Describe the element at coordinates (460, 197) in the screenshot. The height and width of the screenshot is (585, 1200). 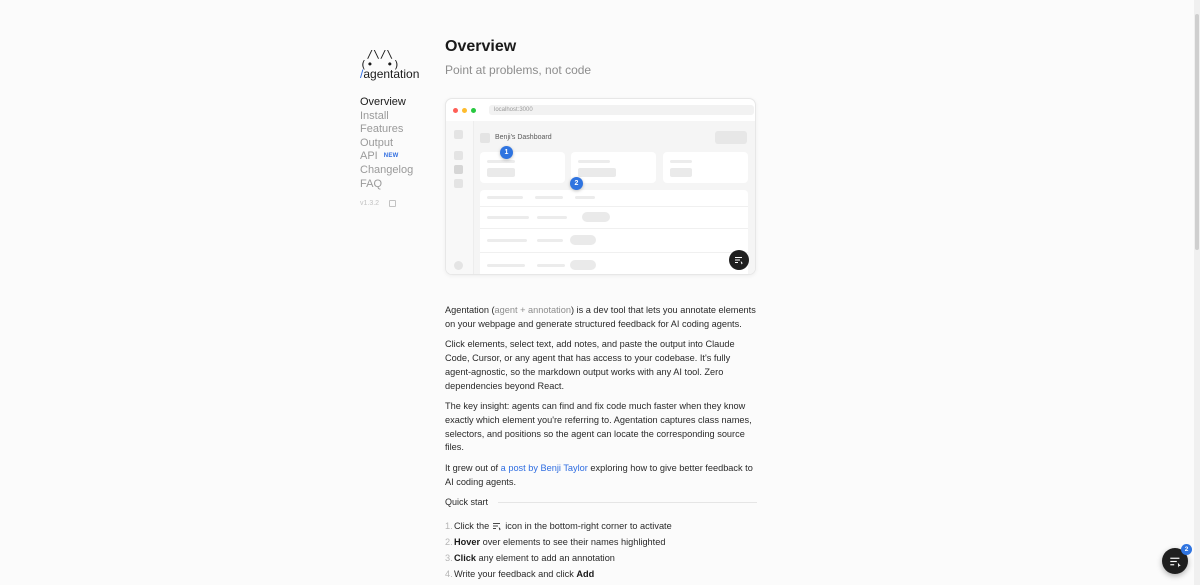
I see `preview-sidebar` at that location.